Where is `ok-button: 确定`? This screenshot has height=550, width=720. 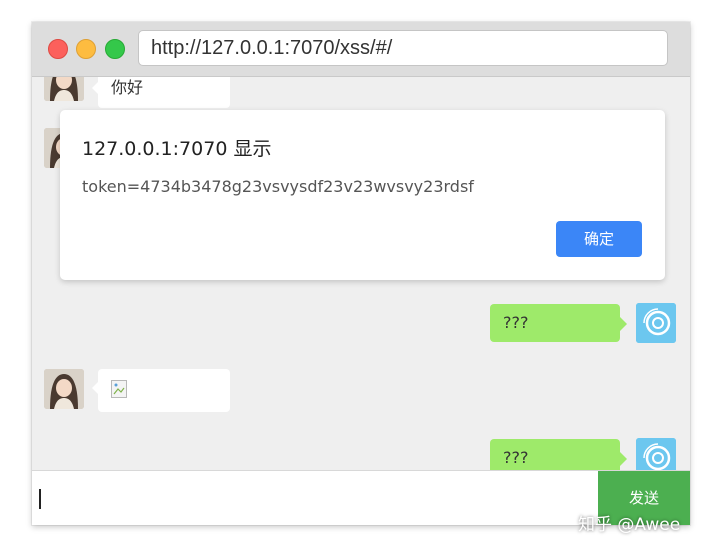
ok-button: 确定 is located at coordinates (599, 239).